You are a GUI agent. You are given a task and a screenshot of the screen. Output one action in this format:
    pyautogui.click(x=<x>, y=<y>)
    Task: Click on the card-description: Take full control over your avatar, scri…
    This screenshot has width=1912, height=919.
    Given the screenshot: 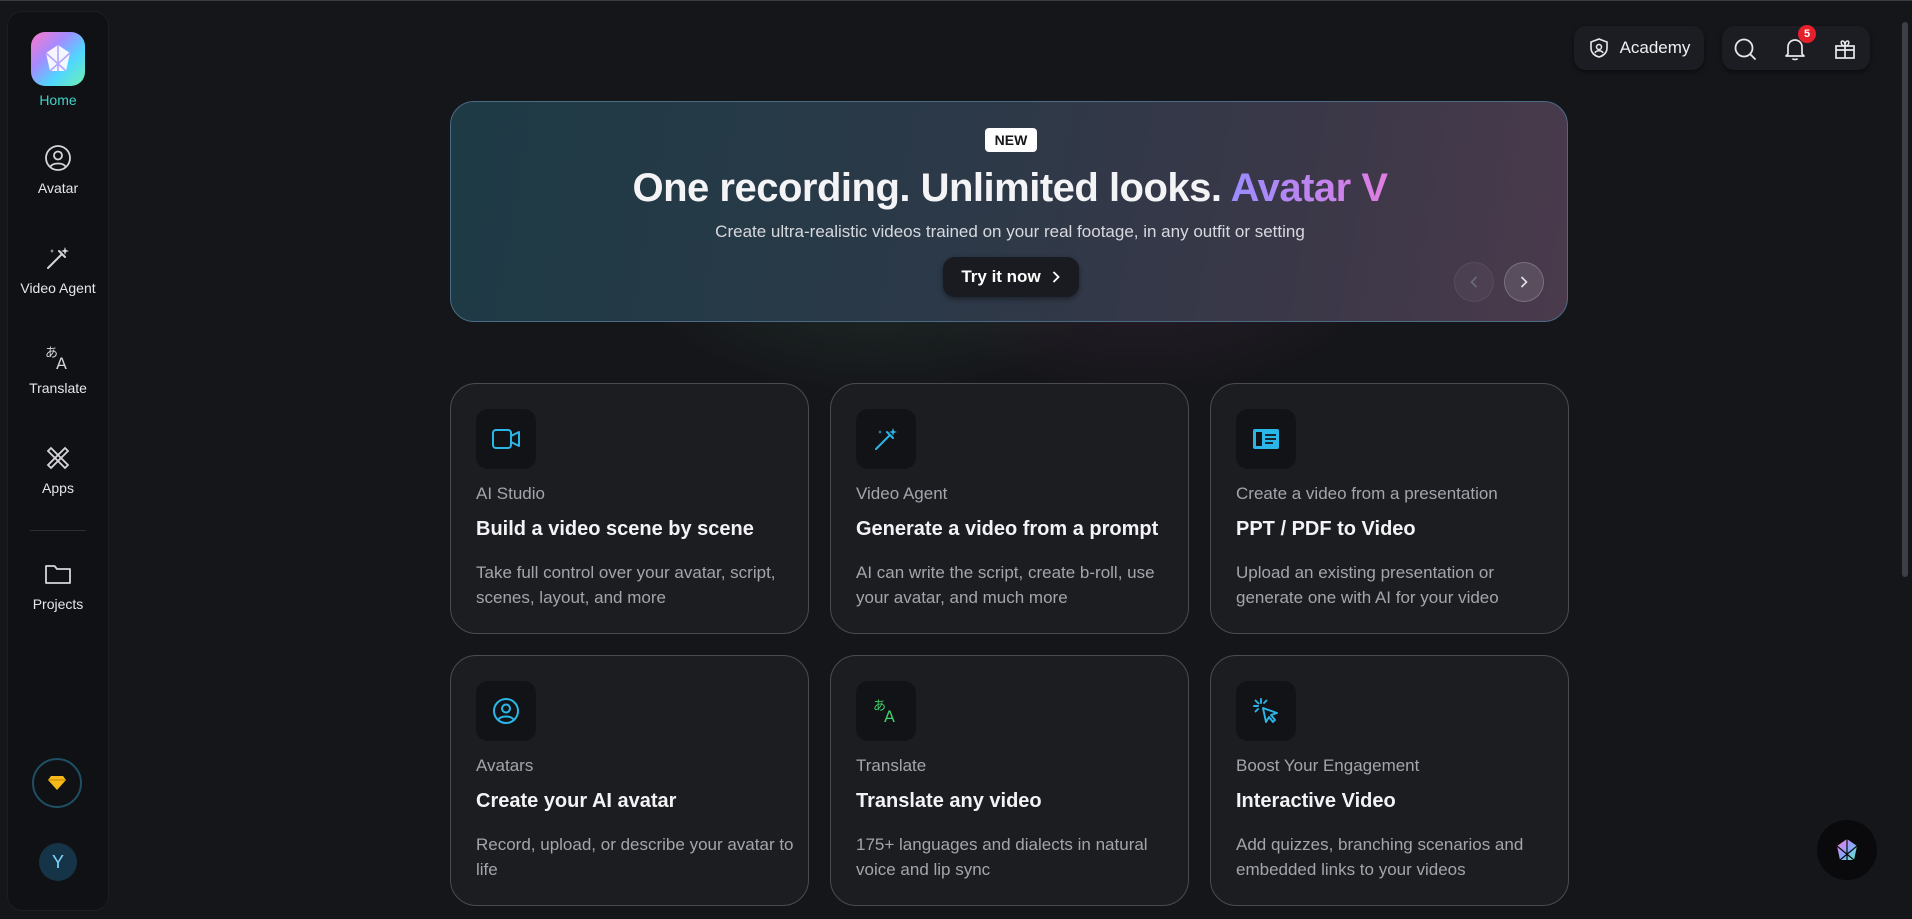 What is the action you would take?
    pyautogui.click(x=626, y=585)
    